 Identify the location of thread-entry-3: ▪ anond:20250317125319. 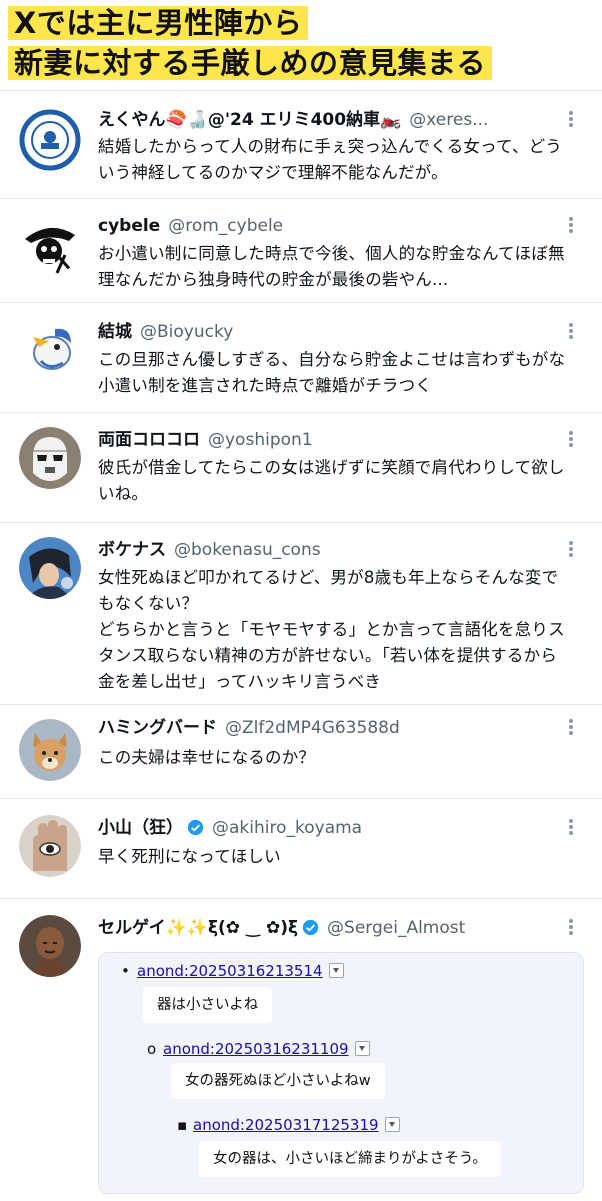
(288, 1125).